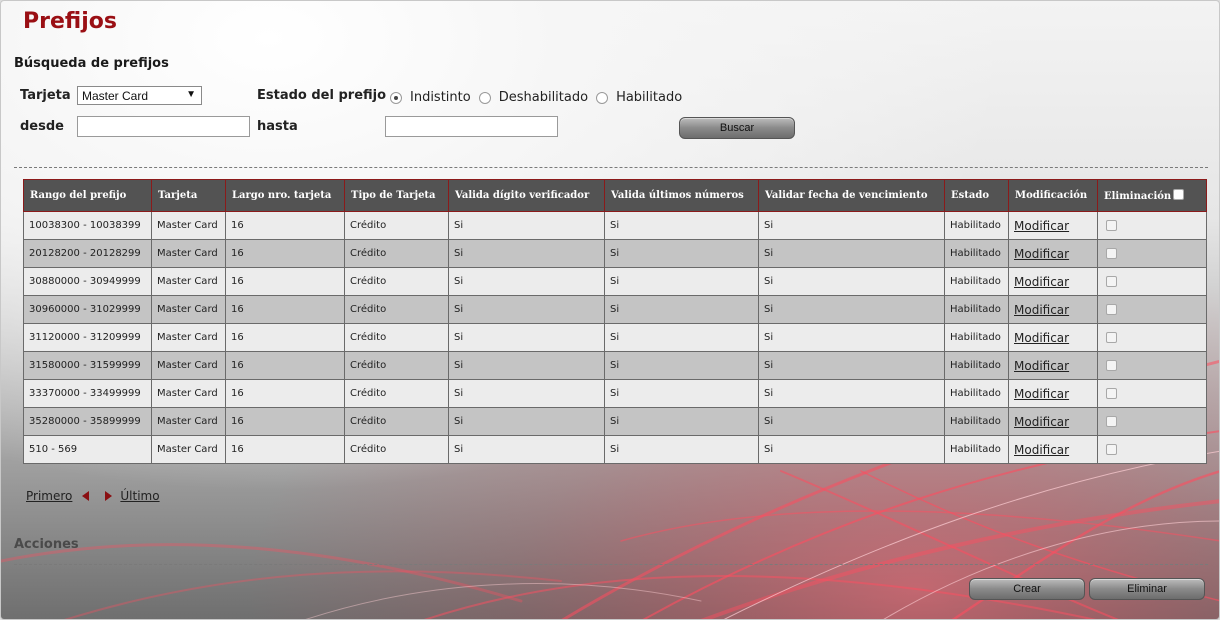 The width and height of the screenshot is (1220, 620). I want to click on to-input, so click(471, 126).